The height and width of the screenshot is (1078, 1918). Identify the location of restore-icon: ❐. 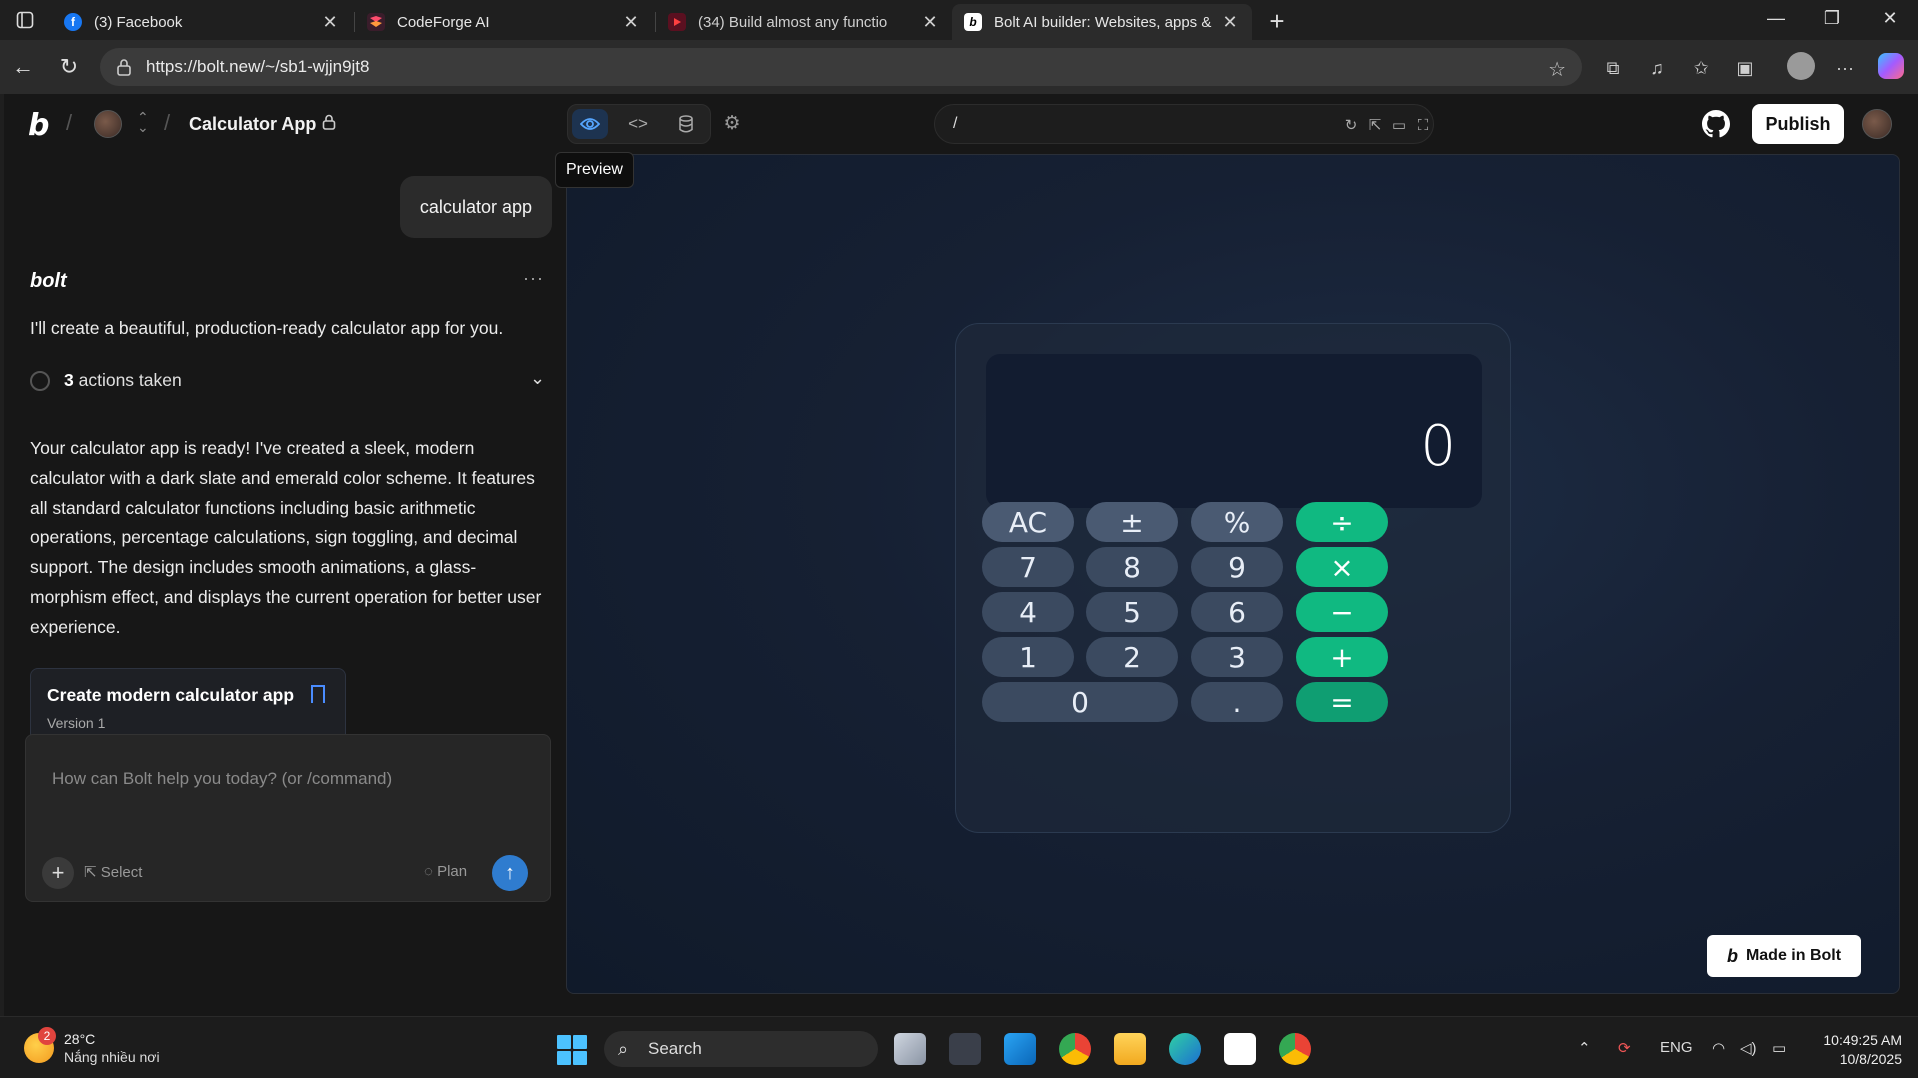
(1832, 18).